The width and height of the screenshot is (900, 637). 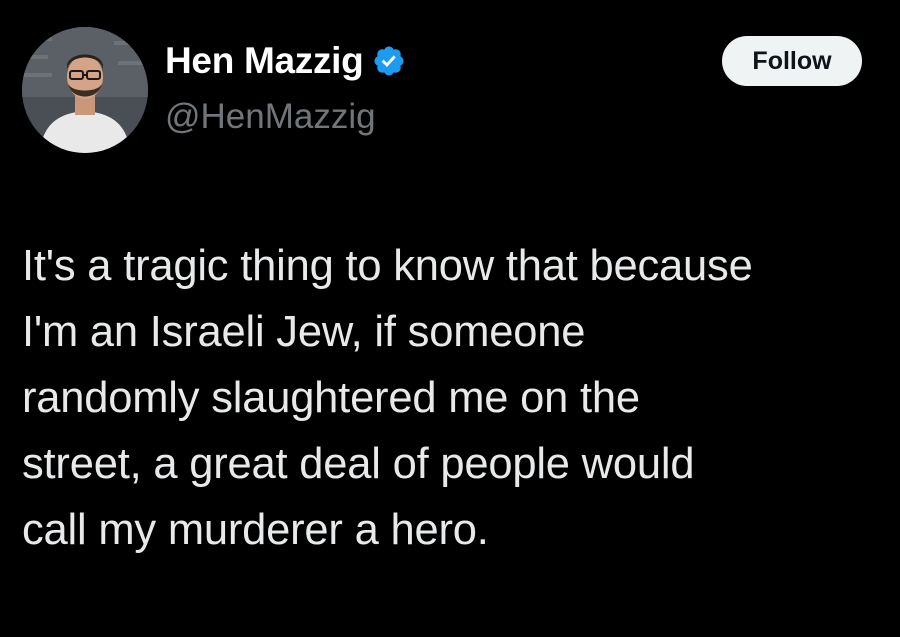 I want to click on tweet-text-line: randomly slaughtered me on the, so click(x=331, y=398).